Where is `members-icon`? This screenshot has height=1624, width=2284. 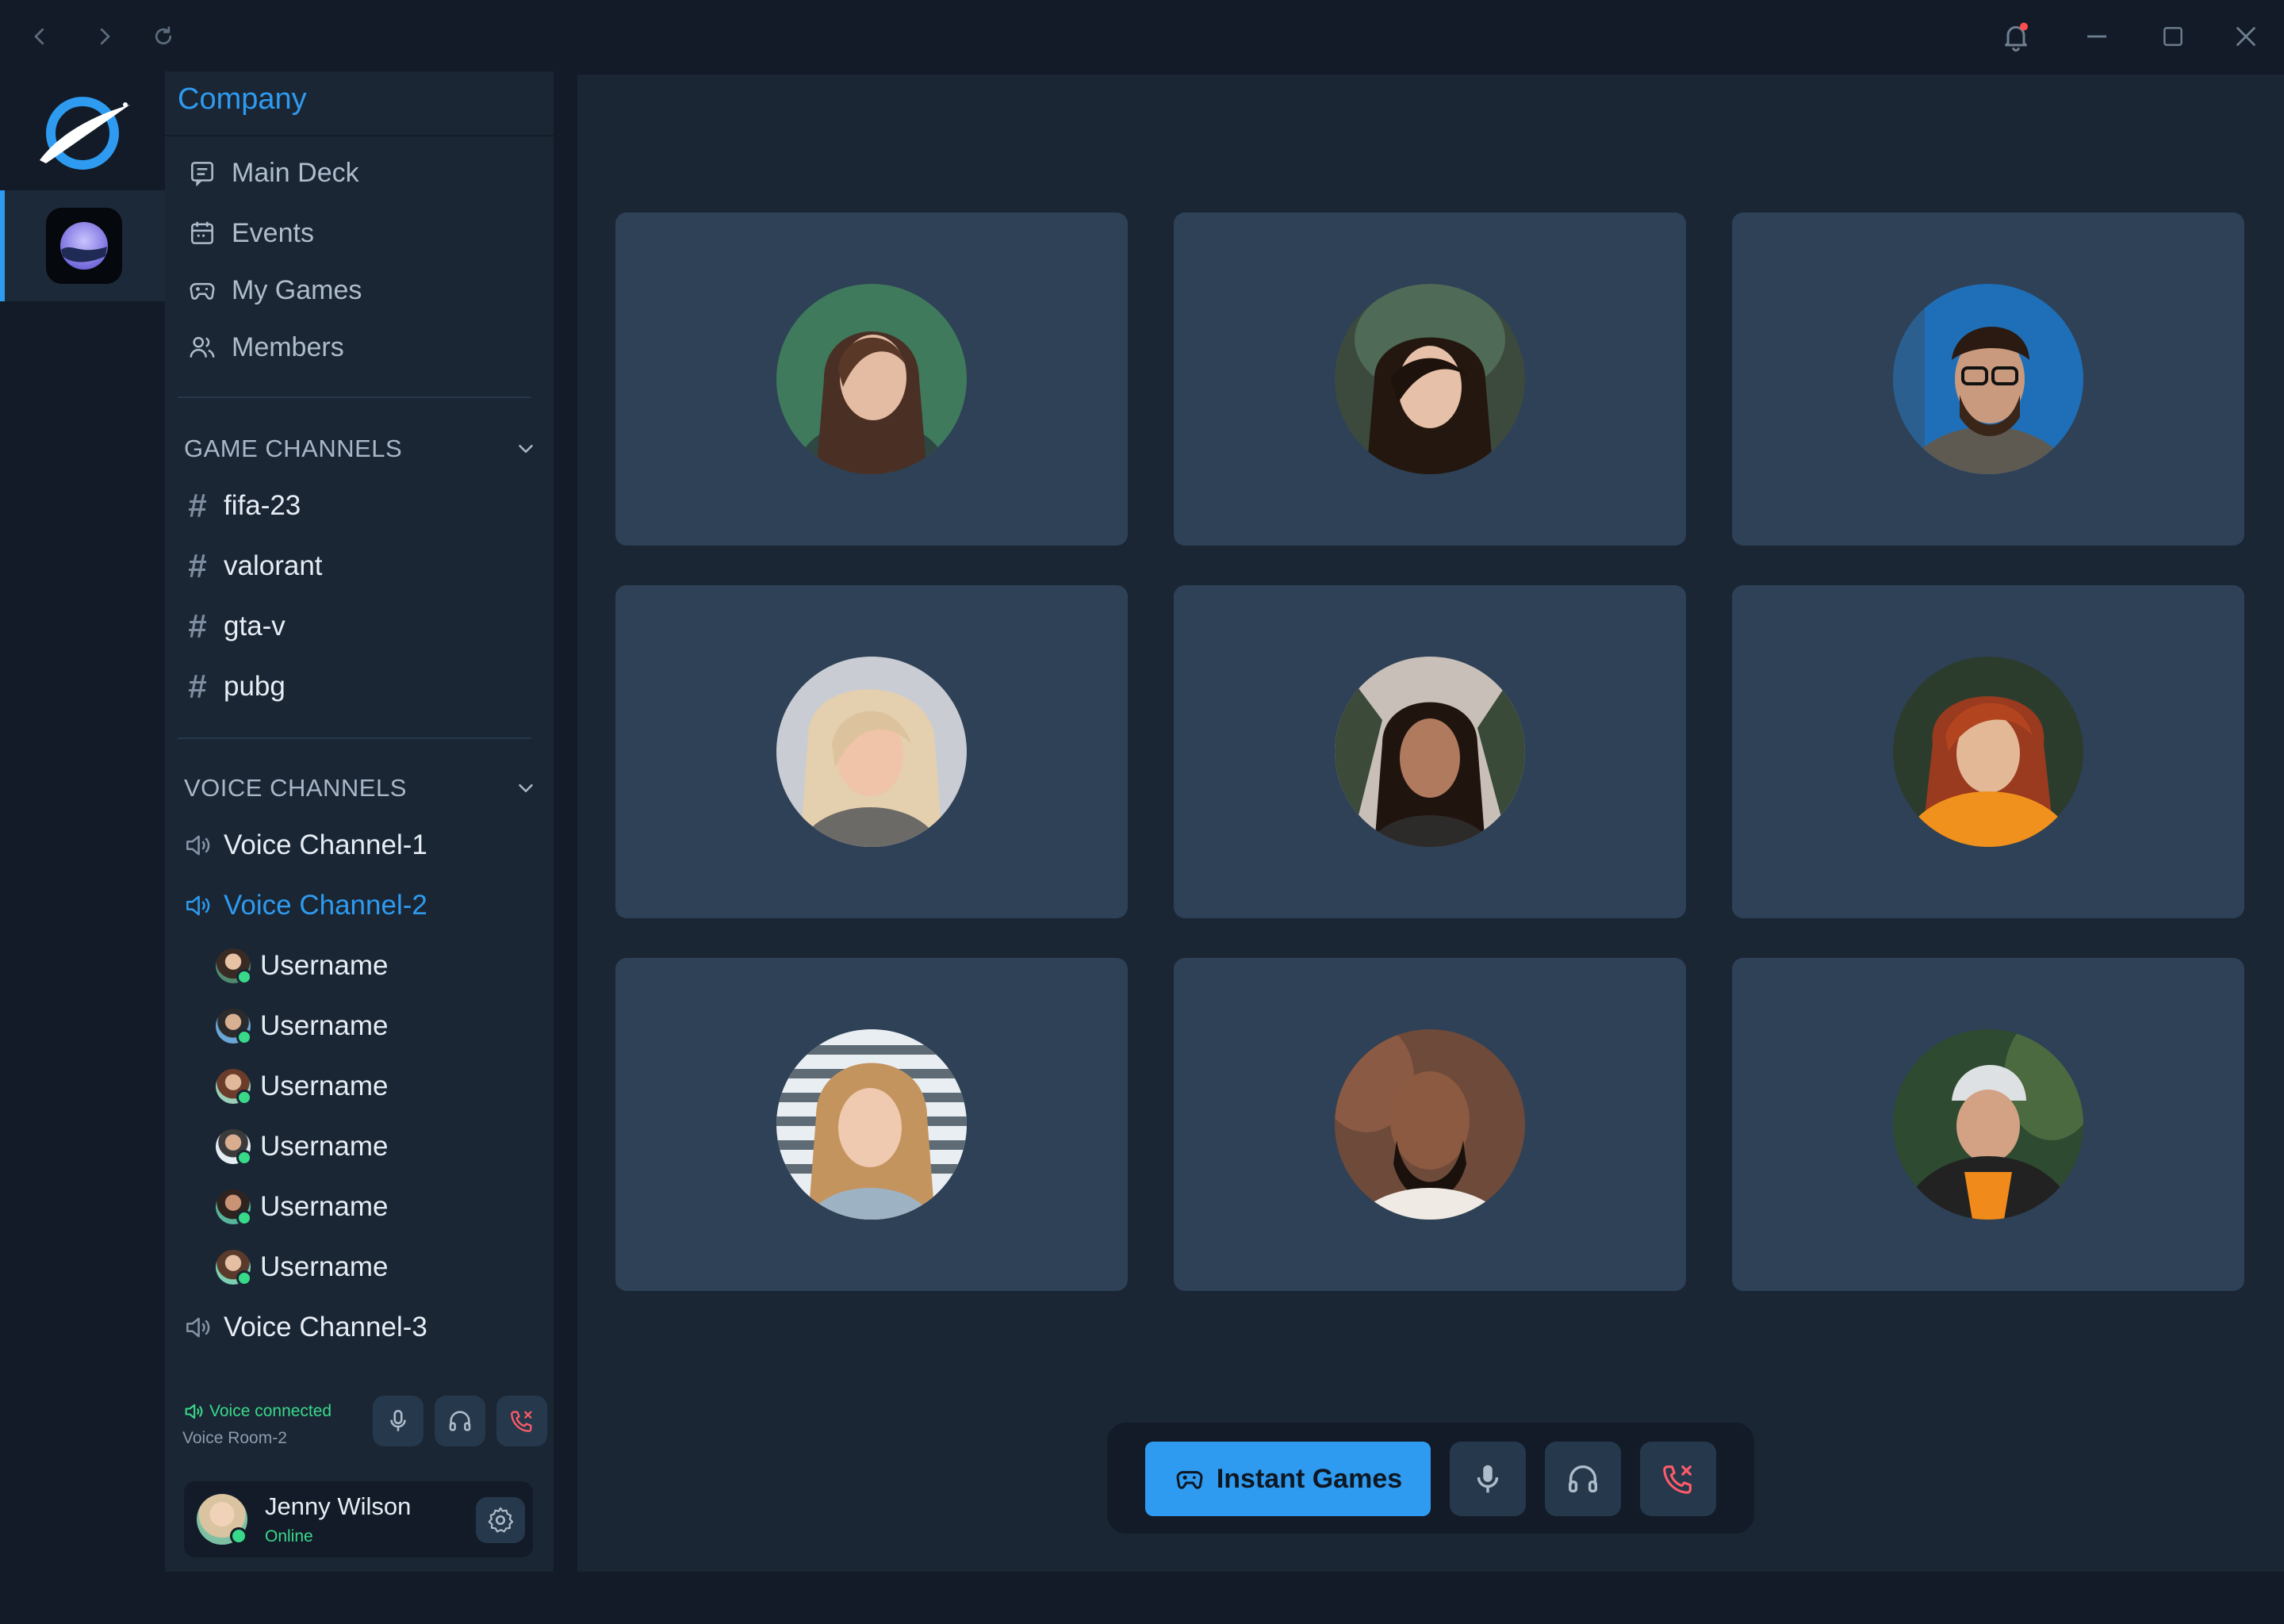 members-icon is located at coordinates (202, 347).